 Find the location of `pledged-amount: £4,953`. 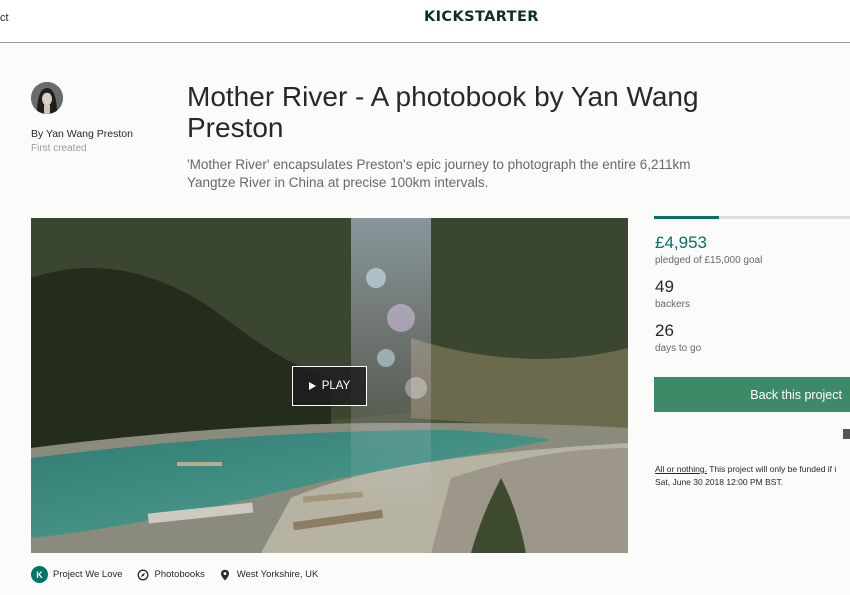

pledged-amount: £4,953 is located at coordinates (681, 242).